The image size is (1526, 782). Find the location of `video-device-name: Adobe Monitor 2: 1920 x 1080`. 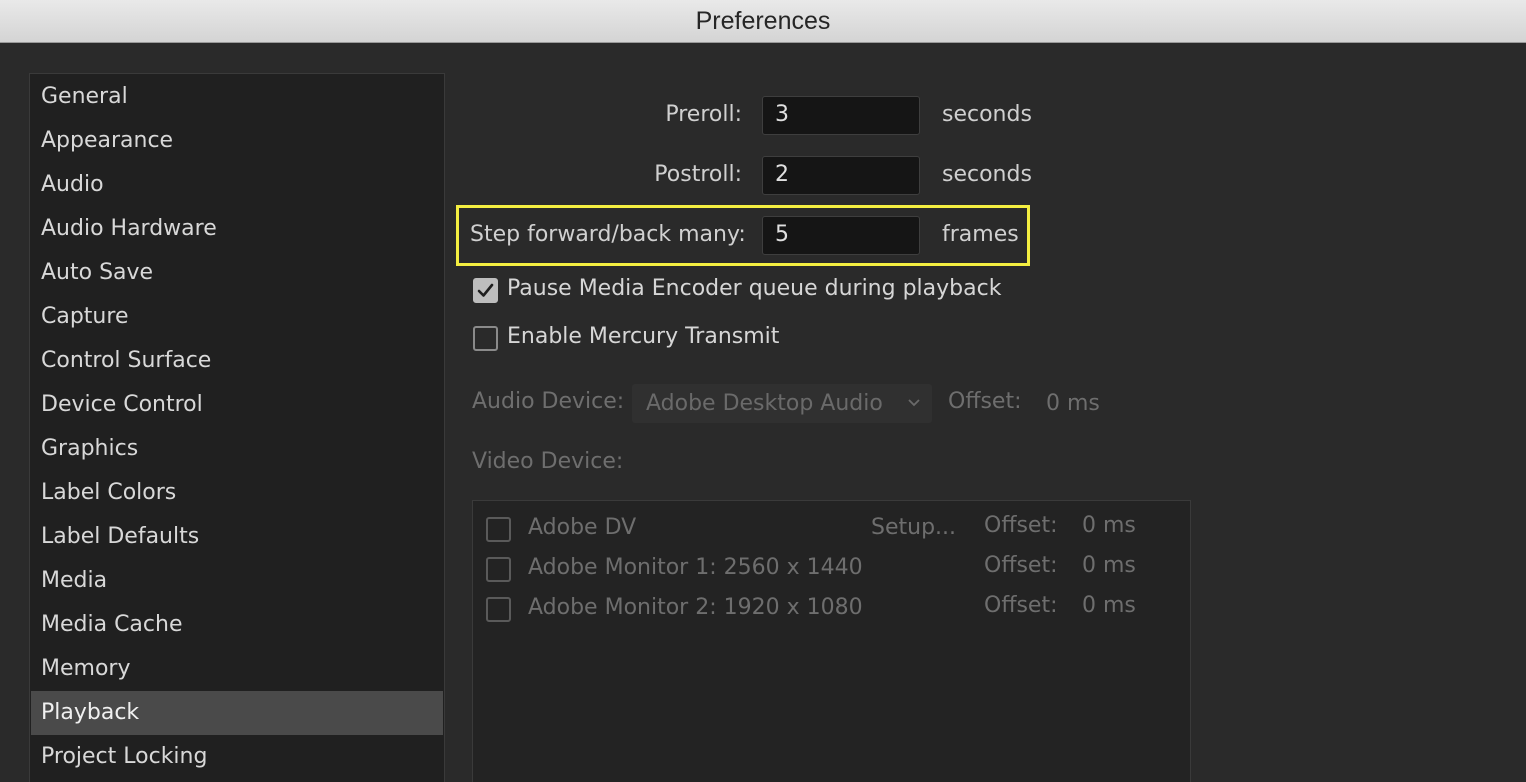

video-device-name: Adobe Monitor 2: 1920 x 1080 is located at coordinates (695, 607).